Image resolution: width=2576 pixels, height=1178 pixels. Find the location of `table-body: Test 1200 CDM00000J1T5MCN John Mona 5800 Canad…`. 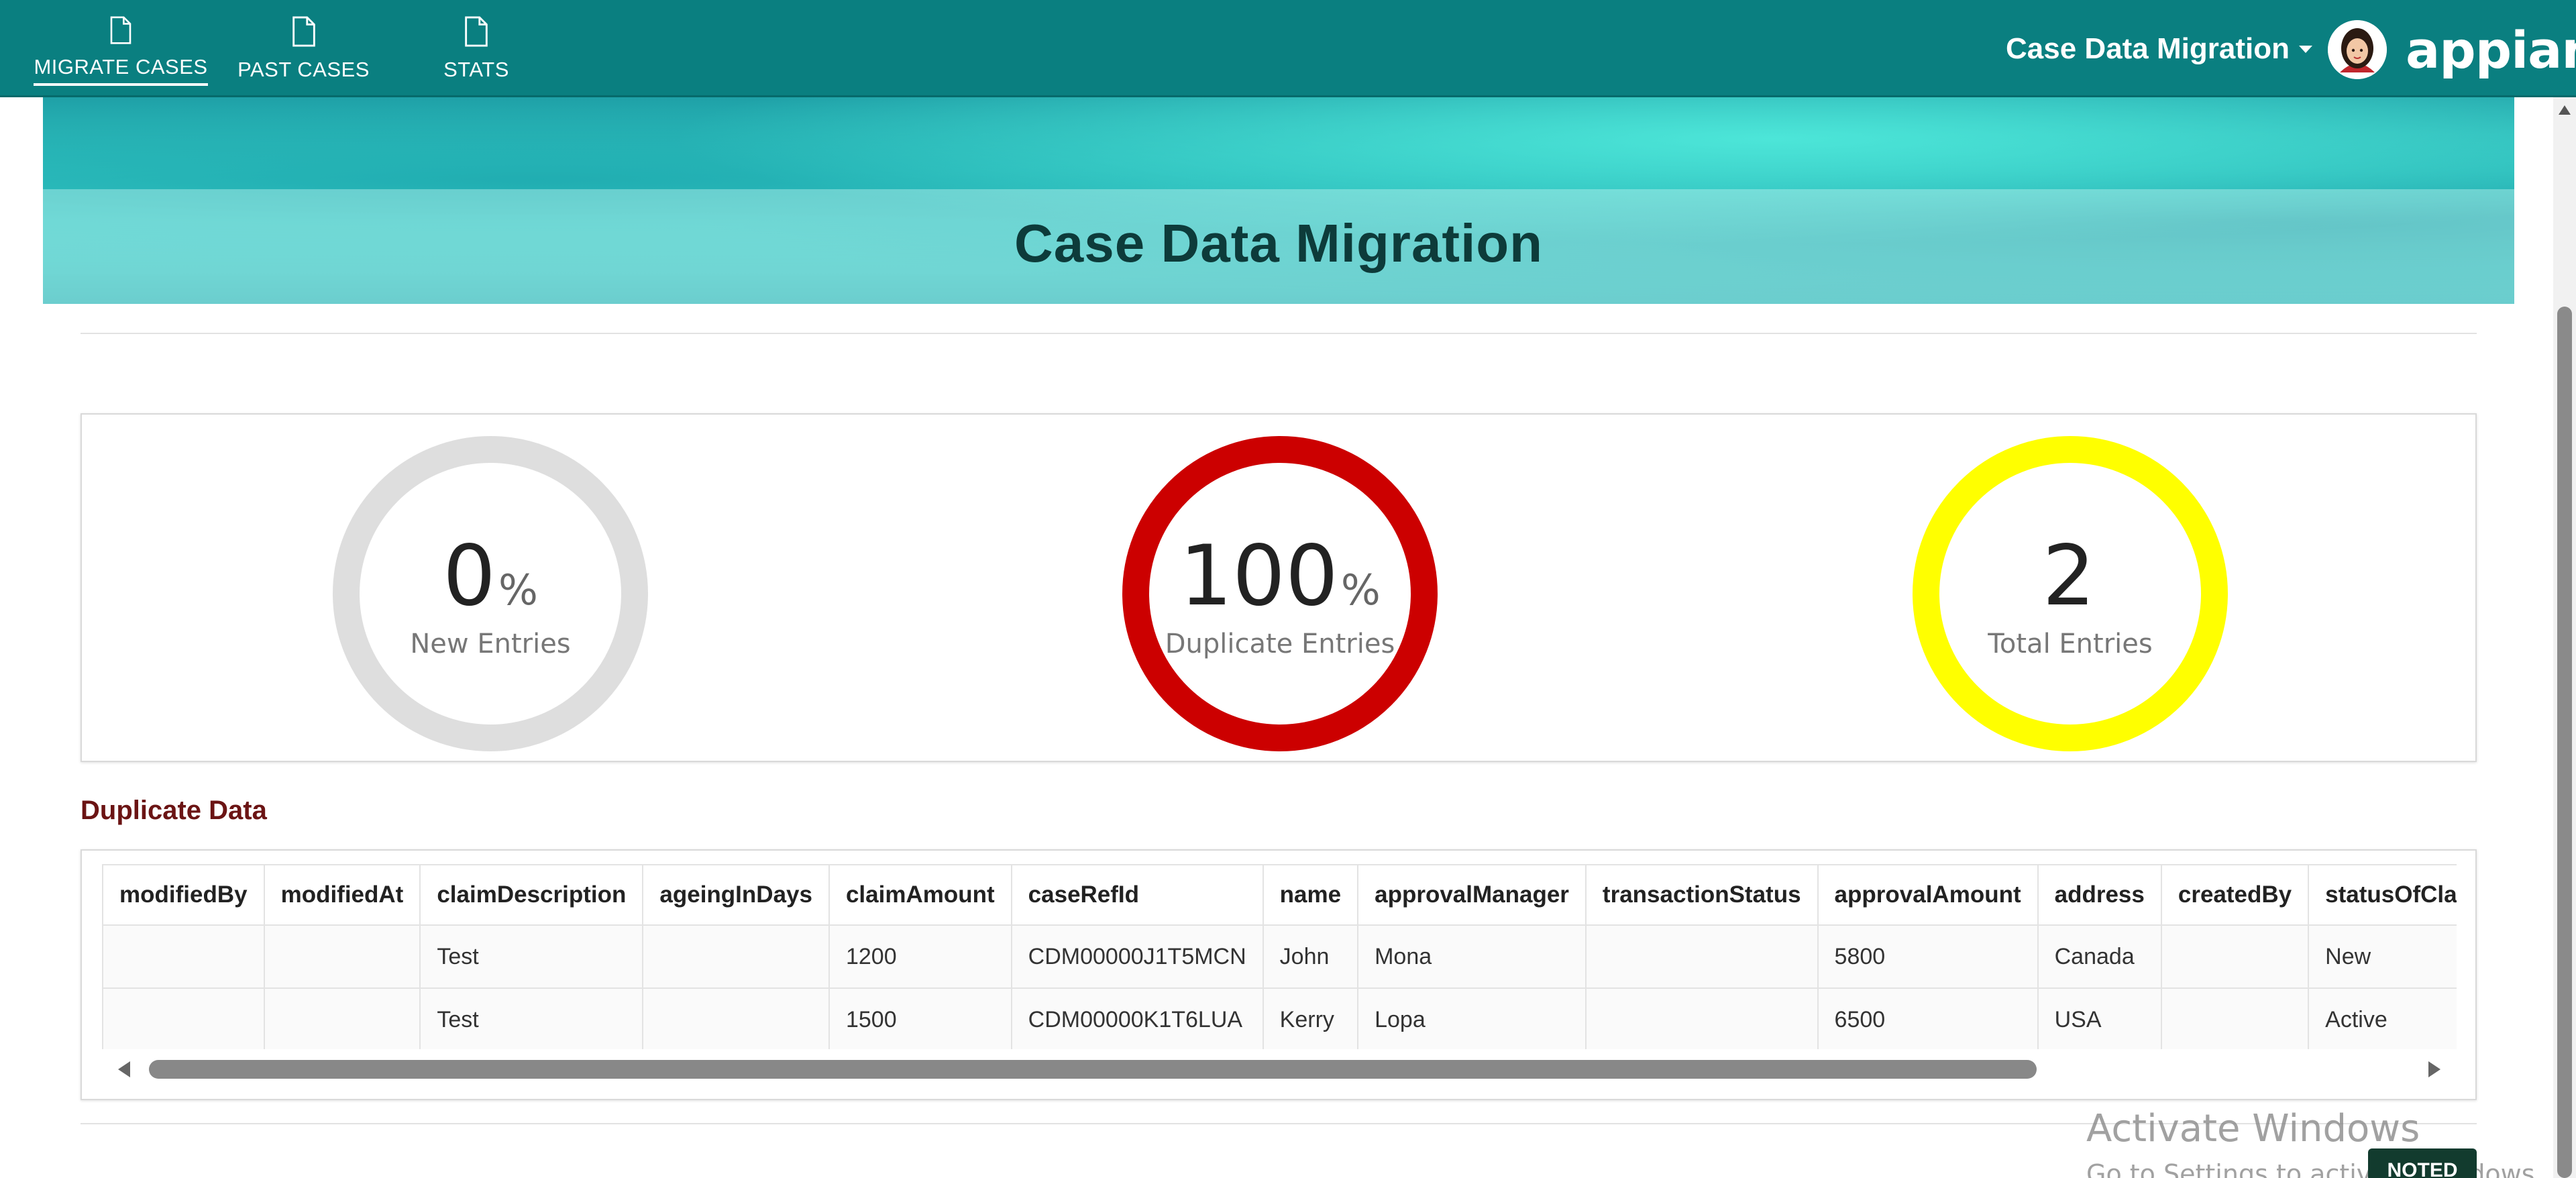

table-body: Test 1200 CDM00000J1T5MCN John Mona 5800 Canad… is located at coordinates (1279, 987).